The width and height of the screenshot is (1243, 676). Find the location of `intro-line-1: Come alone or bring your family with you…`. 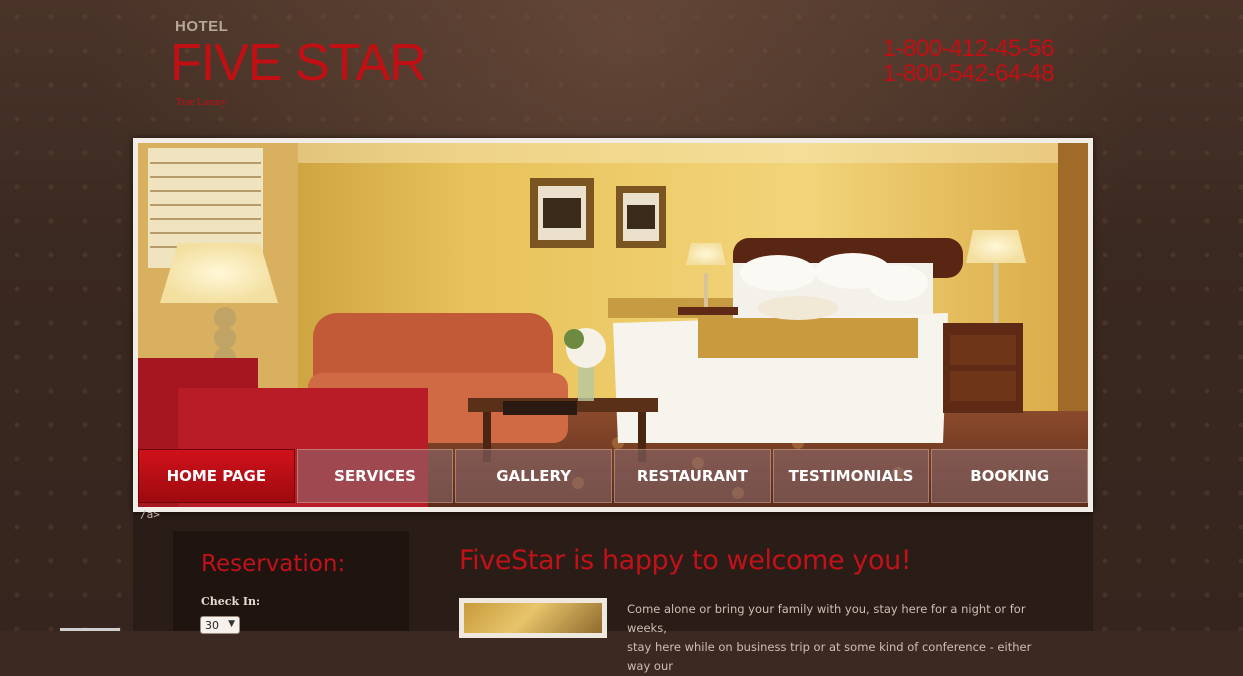

intro-line-1: Come alone or bring your family with you… is located at coordinates (826, 618).